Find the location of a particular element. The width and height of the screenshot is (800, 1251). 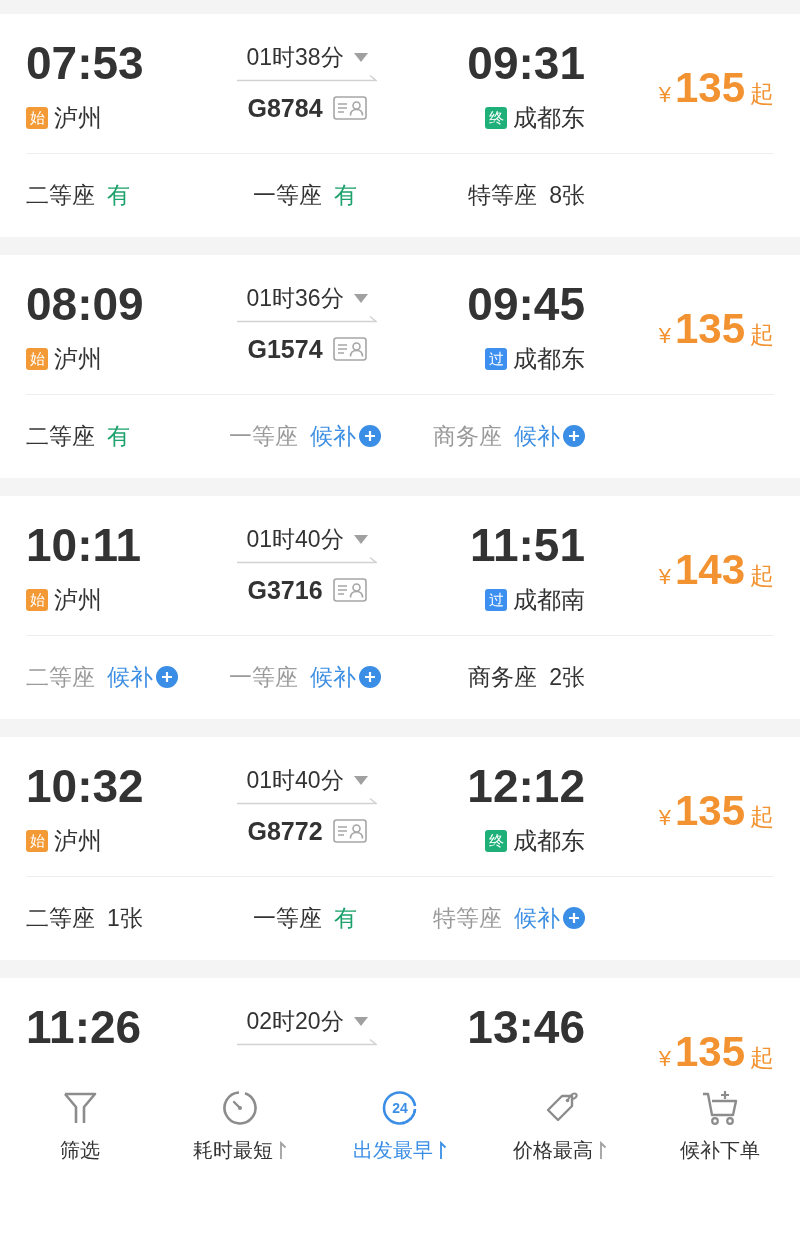

arrival-time: 12:12 is located at coordinates (526, 786).